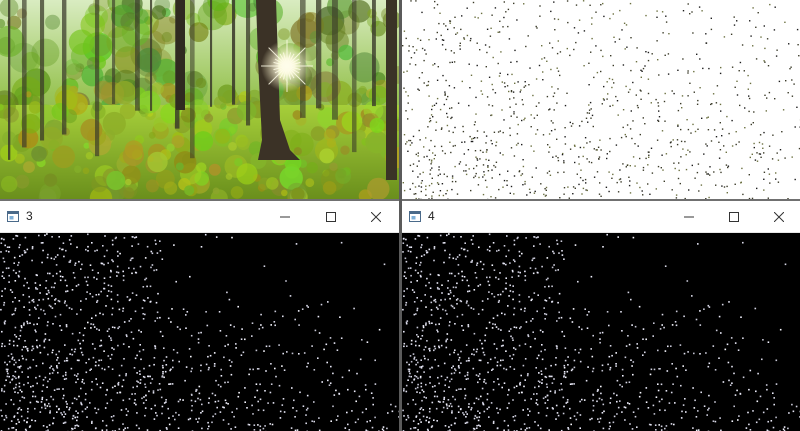 The width and height of the screenshot is (800, 431). Describe the element at coordinates (601, 217) in the screenshot. I see `window-4-titlebar: 4` at that location.